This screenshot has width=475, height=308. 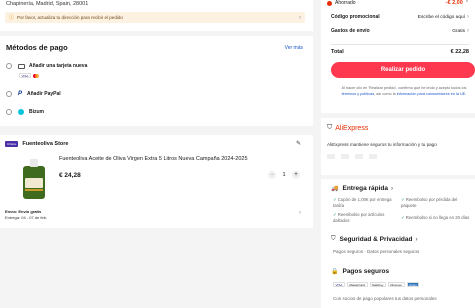 What do you see at coordinates (429, 202) in the screenshot?
I see `guarantee-item: Reembolso por pérdida del paquete` at bounding box center [429, 202].